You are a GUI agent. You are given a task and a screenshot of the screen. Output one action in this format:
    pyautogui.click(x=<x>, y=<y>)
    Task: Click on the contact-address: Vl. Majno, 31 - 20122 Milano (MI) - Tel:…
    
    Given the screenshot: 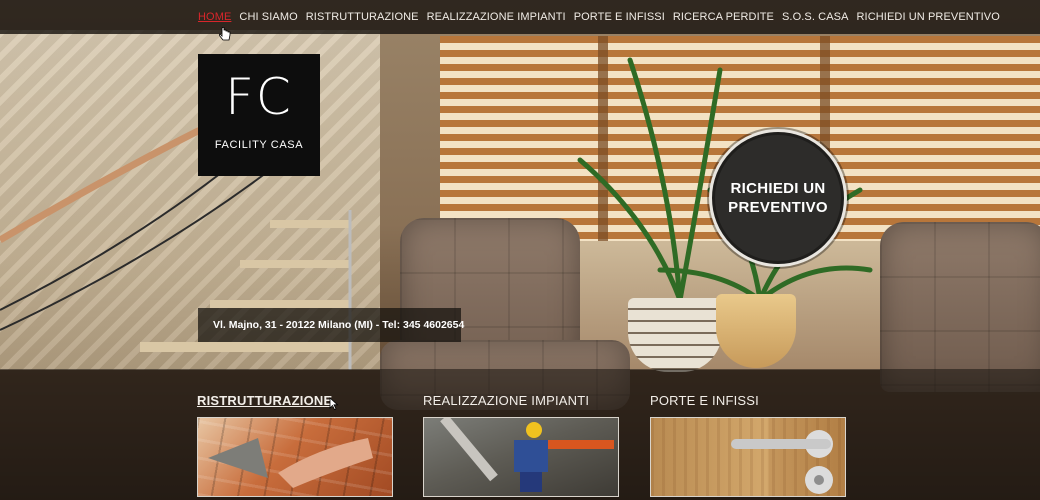 What is the action you would take?
    pyautogui.click(x=331, y=325)
    